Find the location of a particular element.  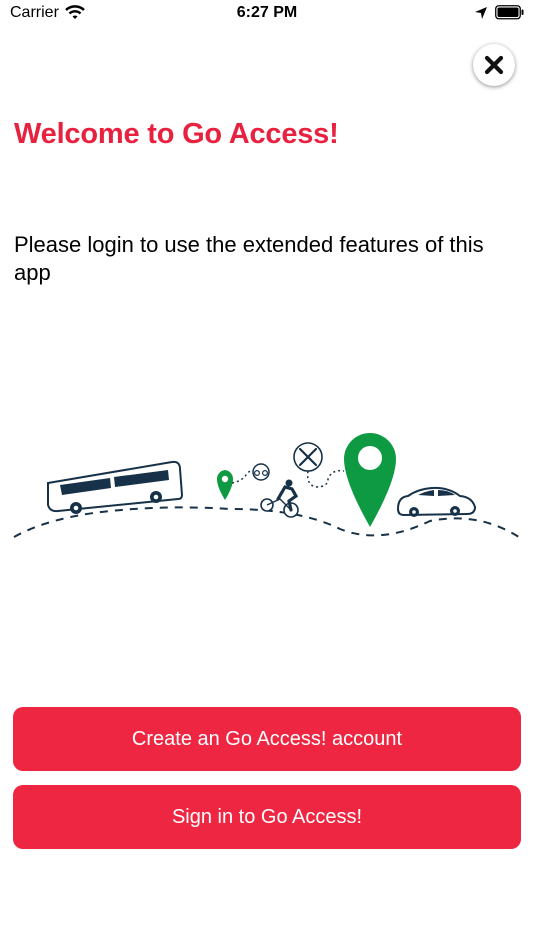

close-button is located at coordinates (494, 65).